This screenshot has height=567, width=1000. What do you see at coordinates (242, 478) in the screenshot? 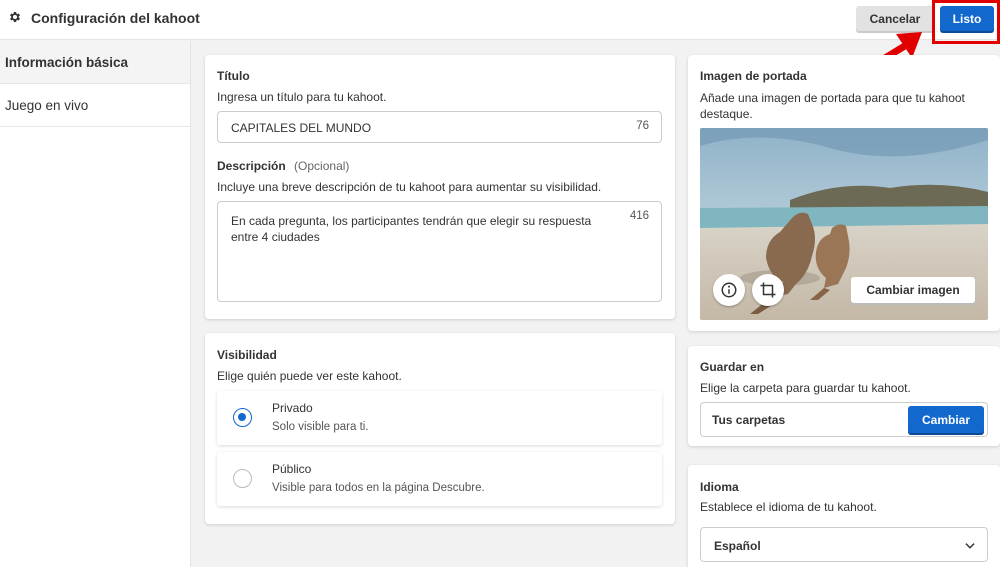
I see `radio-public` at bounding box center [242, 478].